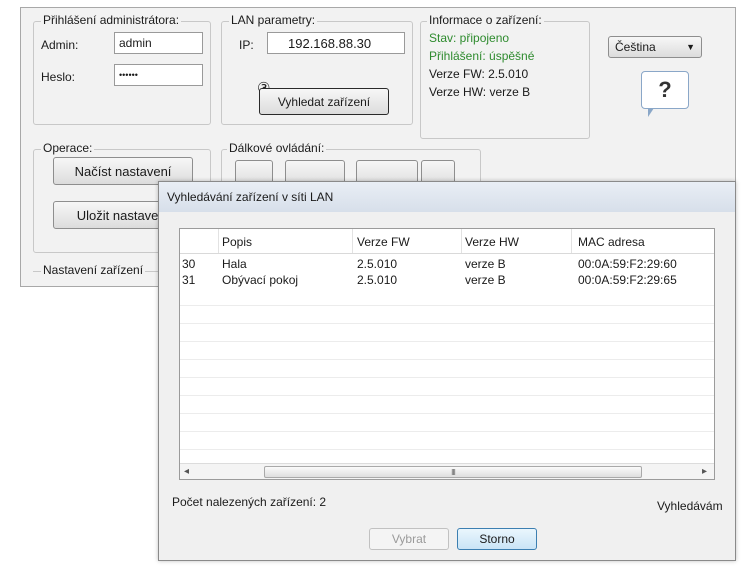 This screenshot has width=741, height=566. Describe the element at coordinates (249, 502) in the screenshot. I see `found-devices-count: Počet nalezených zařízení: 2` at that location.